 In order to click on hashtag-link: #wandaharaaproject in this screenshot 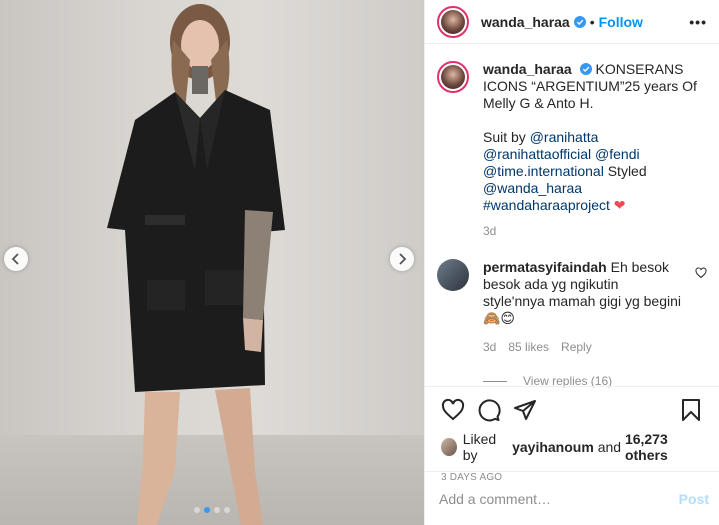, I will do `click(546, 205)`.